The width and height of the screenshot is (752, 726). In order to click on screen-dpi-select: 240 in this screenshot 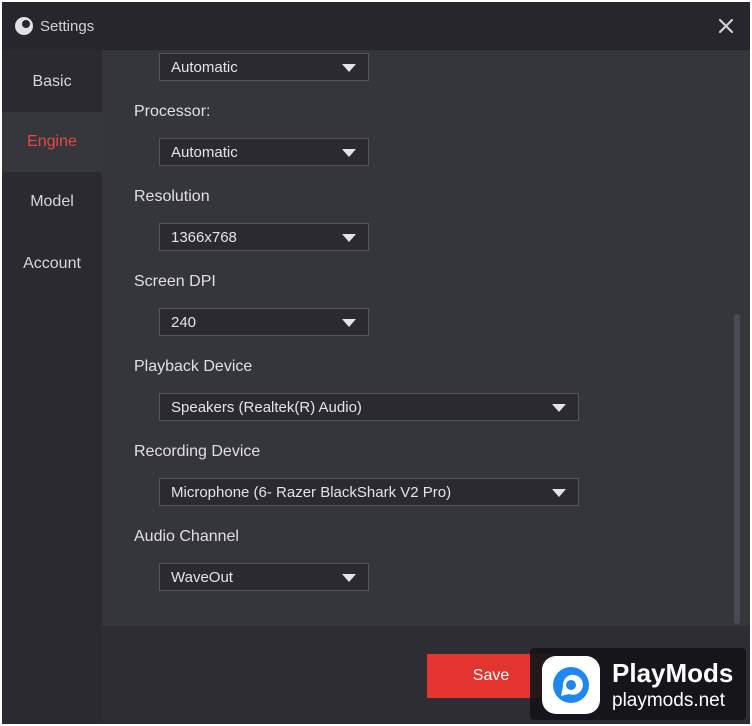, I will do `click(264, 322)`.